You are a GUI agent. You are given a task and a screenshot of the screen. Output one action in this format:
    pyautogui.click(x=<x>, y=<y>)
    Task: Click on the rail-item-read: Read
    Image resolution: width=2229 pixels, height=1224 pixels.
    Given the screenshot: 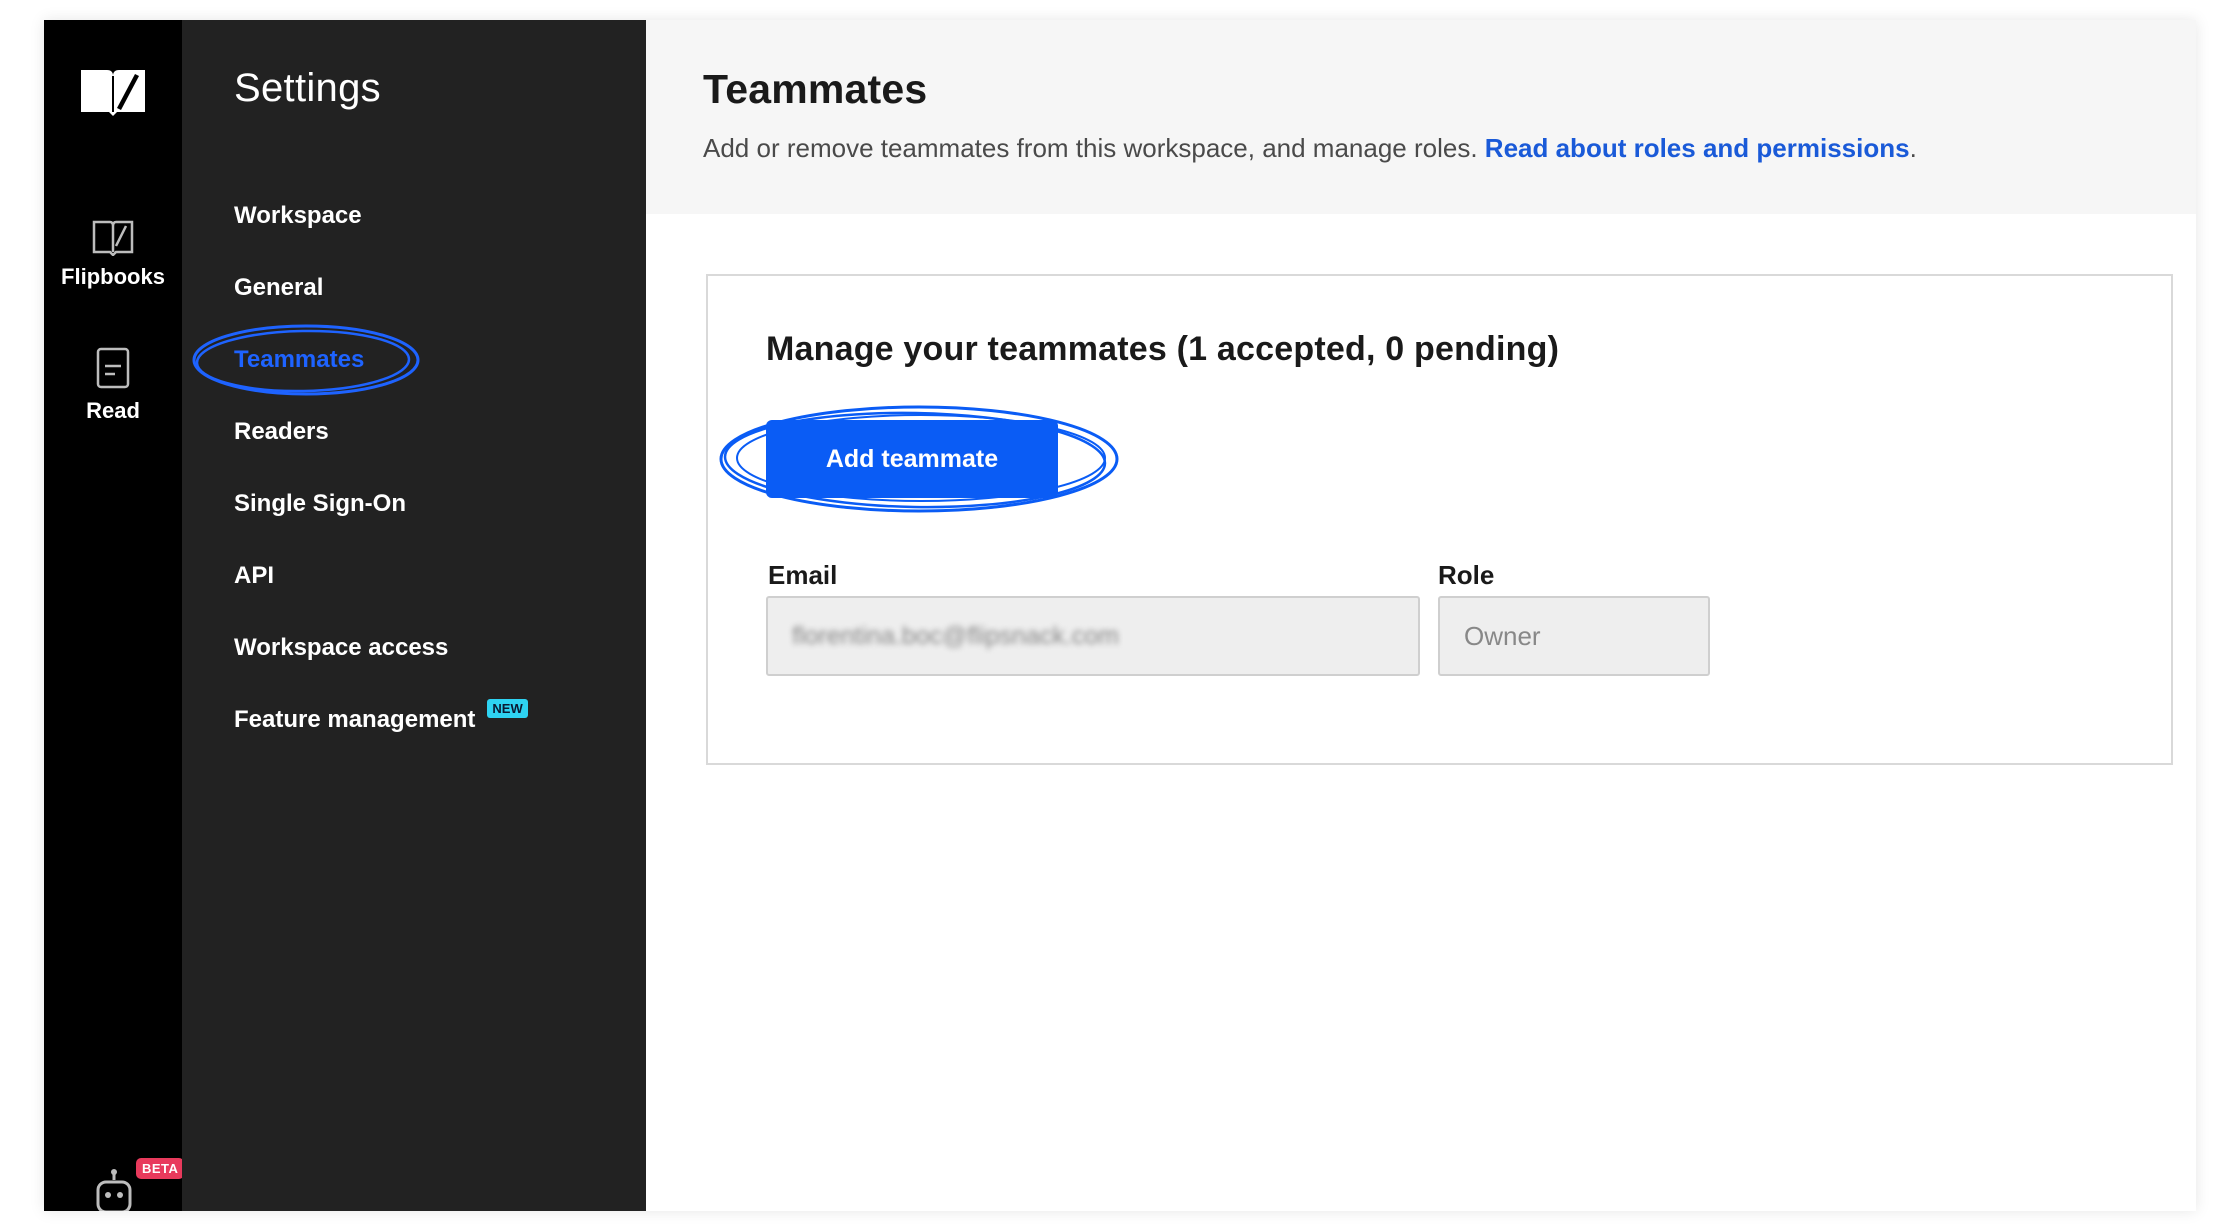 What is the action you would take?
    pyautogui.click(x=113, y=385)
    